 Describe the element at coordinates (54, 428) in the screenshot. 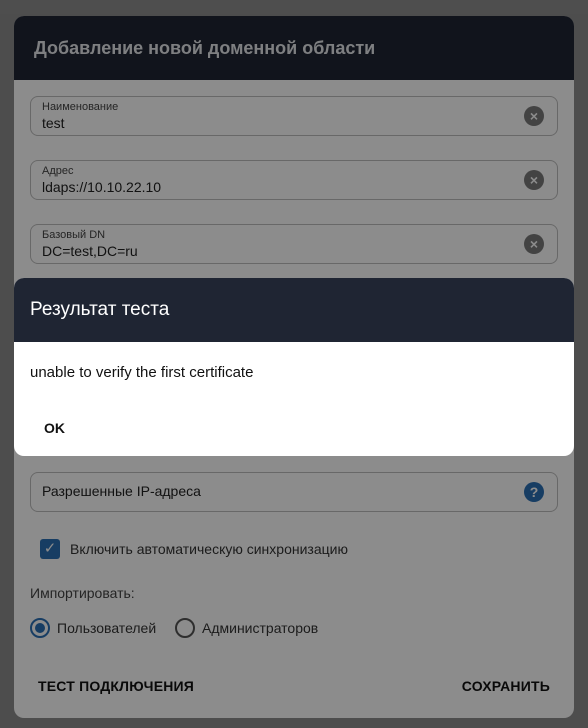

I see `ok-button: OK` at that location.